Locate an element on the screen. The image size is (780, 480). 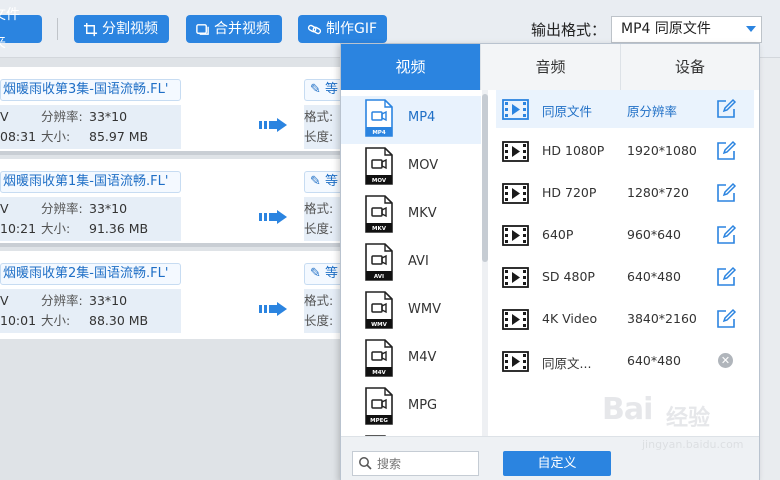
crop-icon is located at coordinates (90, 29).